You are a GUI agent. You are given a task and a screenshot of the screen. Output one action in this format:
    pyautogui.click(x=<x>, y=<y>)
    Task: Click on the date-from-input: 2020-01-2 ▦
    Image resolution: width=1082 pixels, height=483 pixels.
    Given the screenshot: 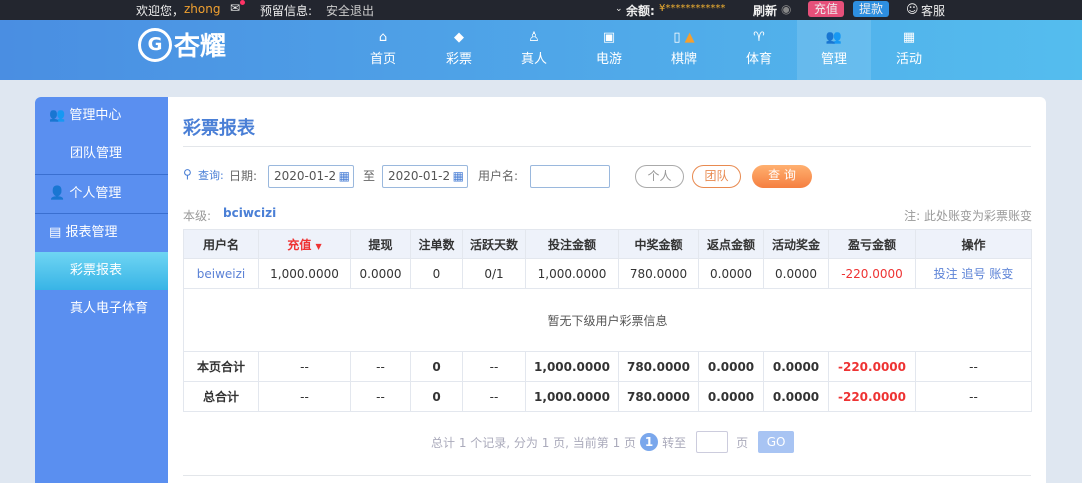 What is the action you would take?
    pyautogui.click(x=311, y=176)
    